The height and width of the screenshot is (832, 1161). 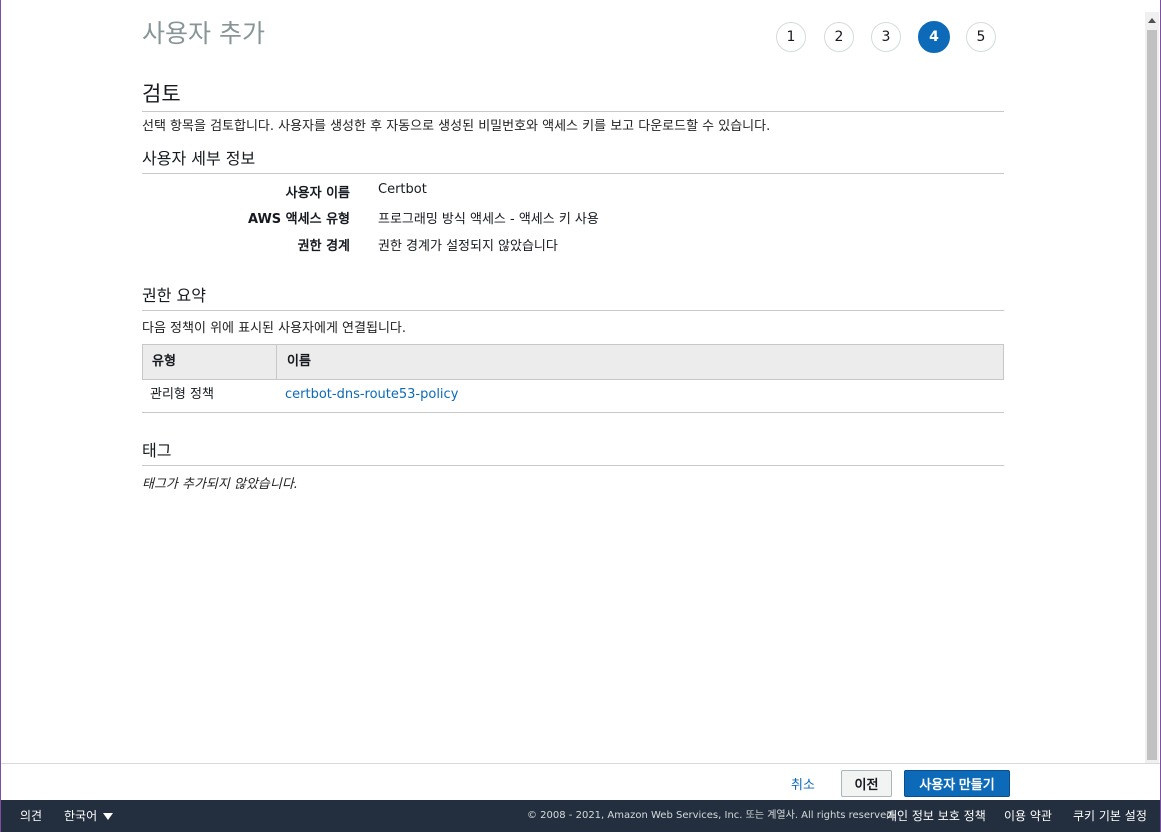 I want to click on terms-link: 이용 약관, so click(x=1028, y=816).